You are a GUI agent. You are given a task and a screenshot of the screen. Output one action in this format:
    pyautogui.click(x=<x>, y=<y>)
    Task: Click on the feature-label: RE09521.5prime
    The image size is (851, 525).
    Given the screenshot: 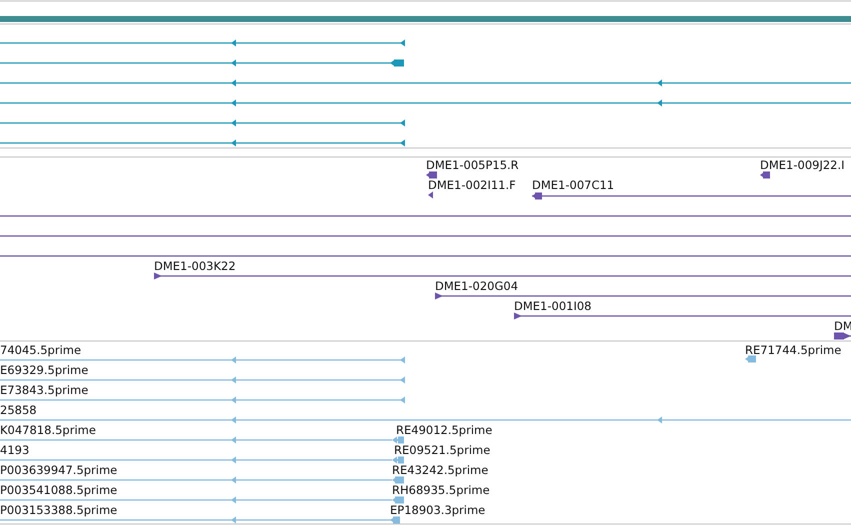 What is the action you would take?
    pyautogui.click(x=442, y=450)
    